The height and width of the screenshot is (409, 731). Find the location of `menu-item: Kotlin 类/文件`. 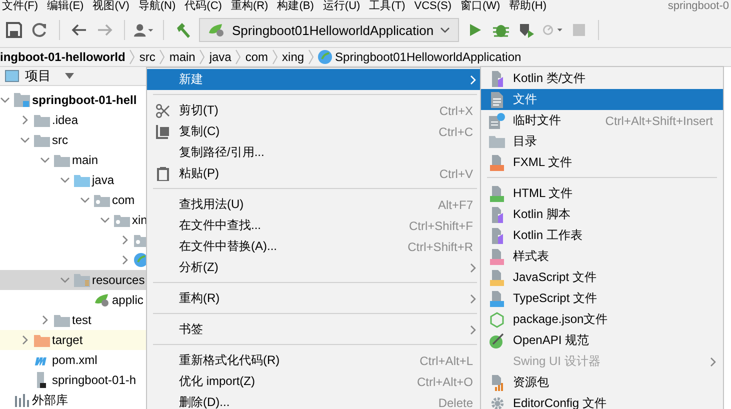

menu-item: Kotlin 类/文件 is located at coordinates (602, 78).